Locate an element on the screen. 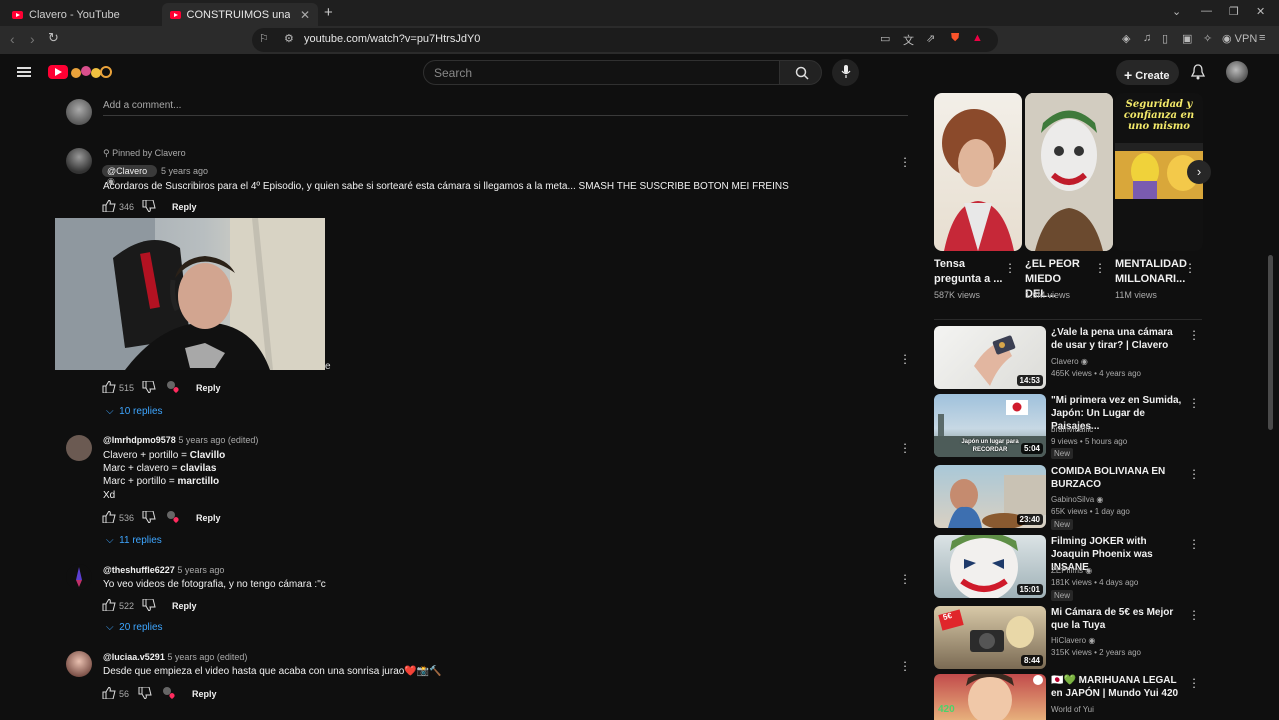 This screenshot has height=720, width=1279. browser-tab-clavero: Clavero - YouTube is located at coordinates (82, 14).